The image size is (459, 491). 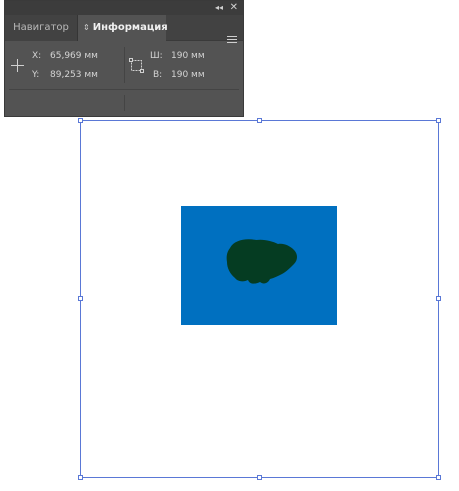 I want to click on hamburger-menu-icon, so click(x=232, y=41).